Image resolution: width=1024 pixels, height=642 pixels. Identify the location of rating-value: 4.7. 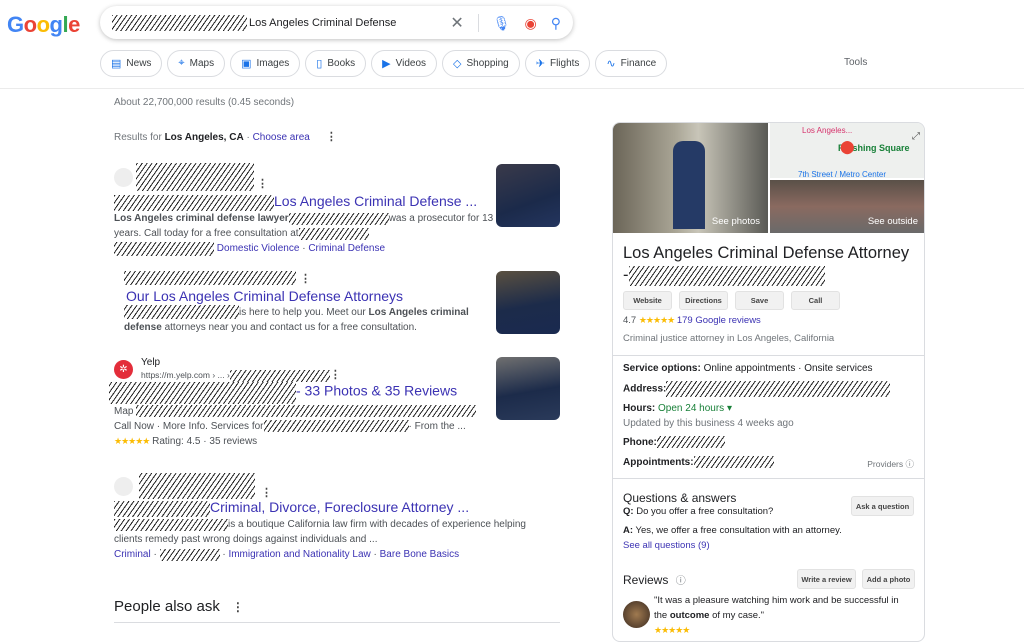
(630, 320).